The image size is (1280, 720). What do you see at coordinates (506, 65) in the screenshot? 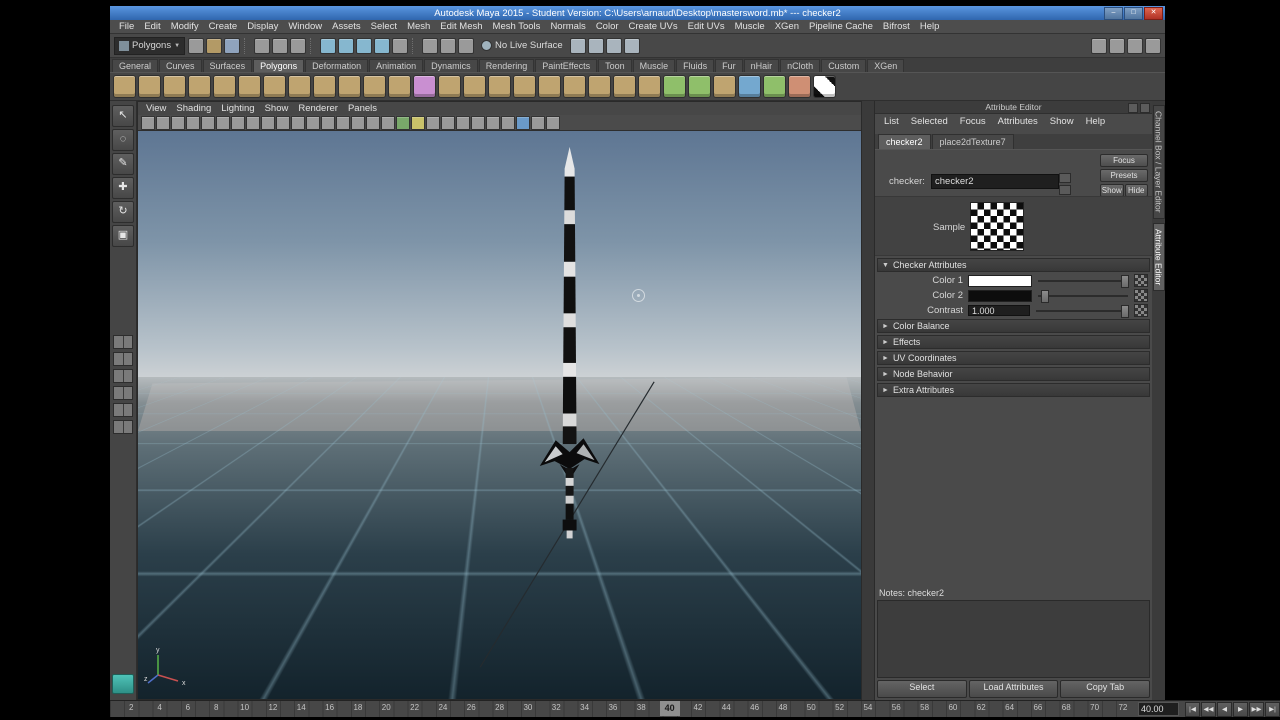
I see `shelf-tab-rendering: Rendering` at bounding box center [506, 65].